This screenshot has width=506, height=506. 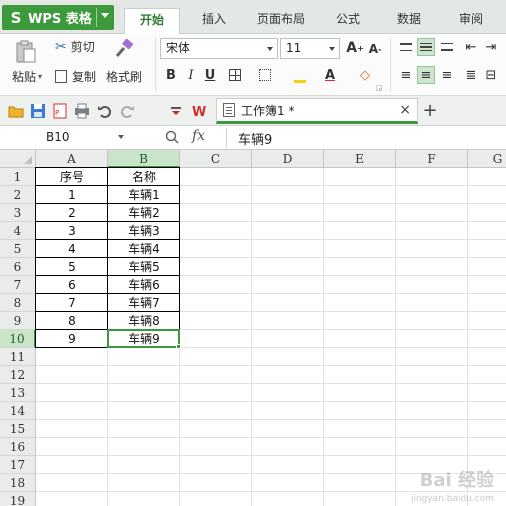 What do you see at coordinates (176, 111) in the screenshot?
I see `customize-icon` at bounding box center [176, 111].